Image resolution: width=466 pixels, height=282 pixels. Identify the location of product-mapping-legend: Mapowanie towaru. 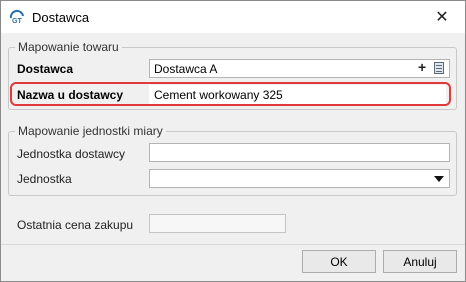
(68, 47).